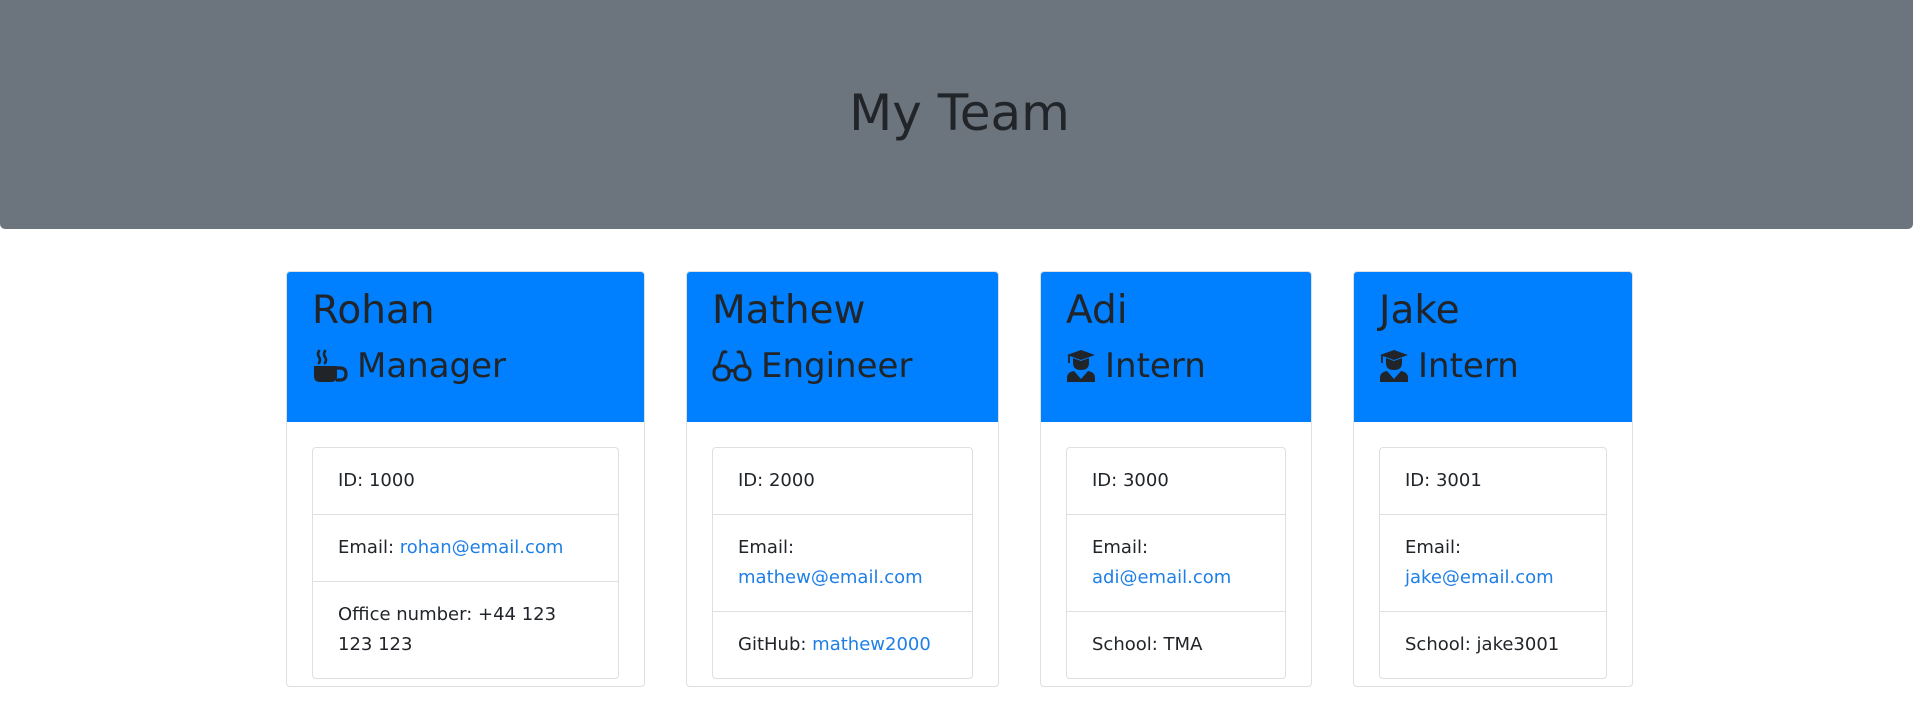 This screenshot has width=1913, height=727. I want to click on school-item: School: TMA, so click(1176, 644).